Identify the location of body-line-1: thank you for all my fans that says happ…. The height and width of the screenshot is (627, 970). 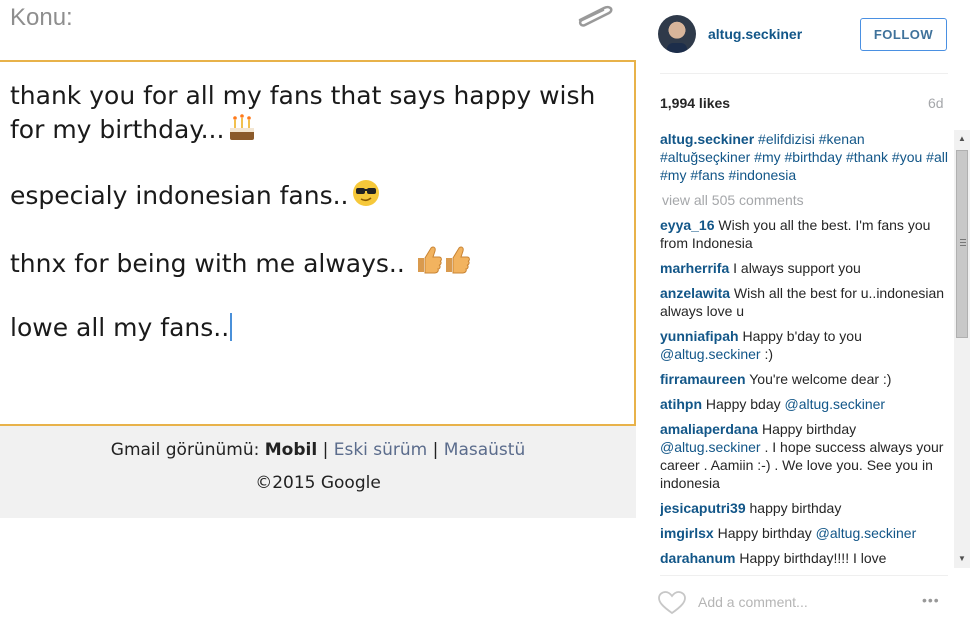
(303, 112).